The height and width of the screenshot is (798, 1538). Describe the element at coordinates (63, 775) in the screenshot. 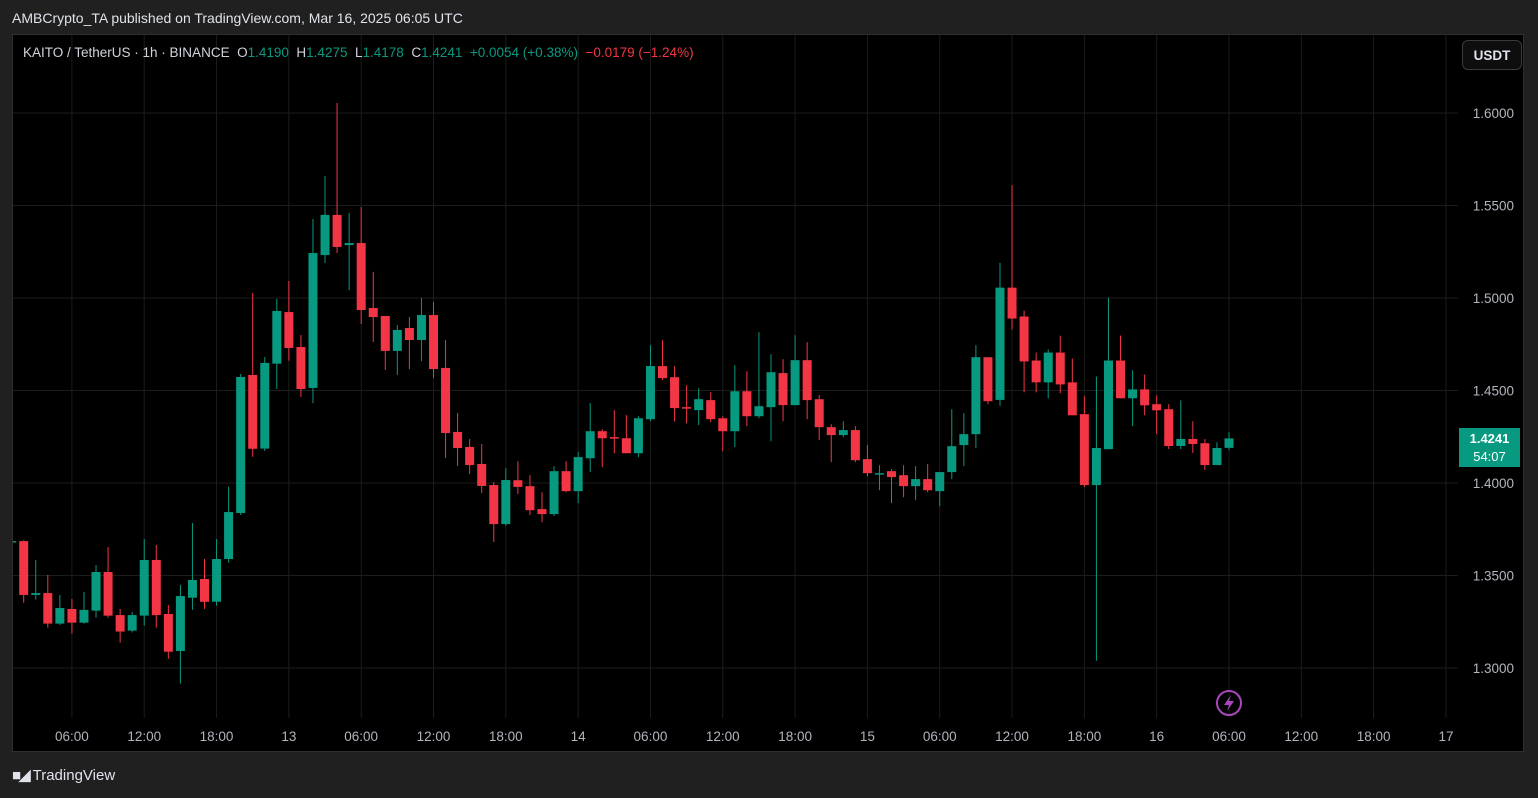

I see `tradingview-brand: ■◢ TradingView` at that location.